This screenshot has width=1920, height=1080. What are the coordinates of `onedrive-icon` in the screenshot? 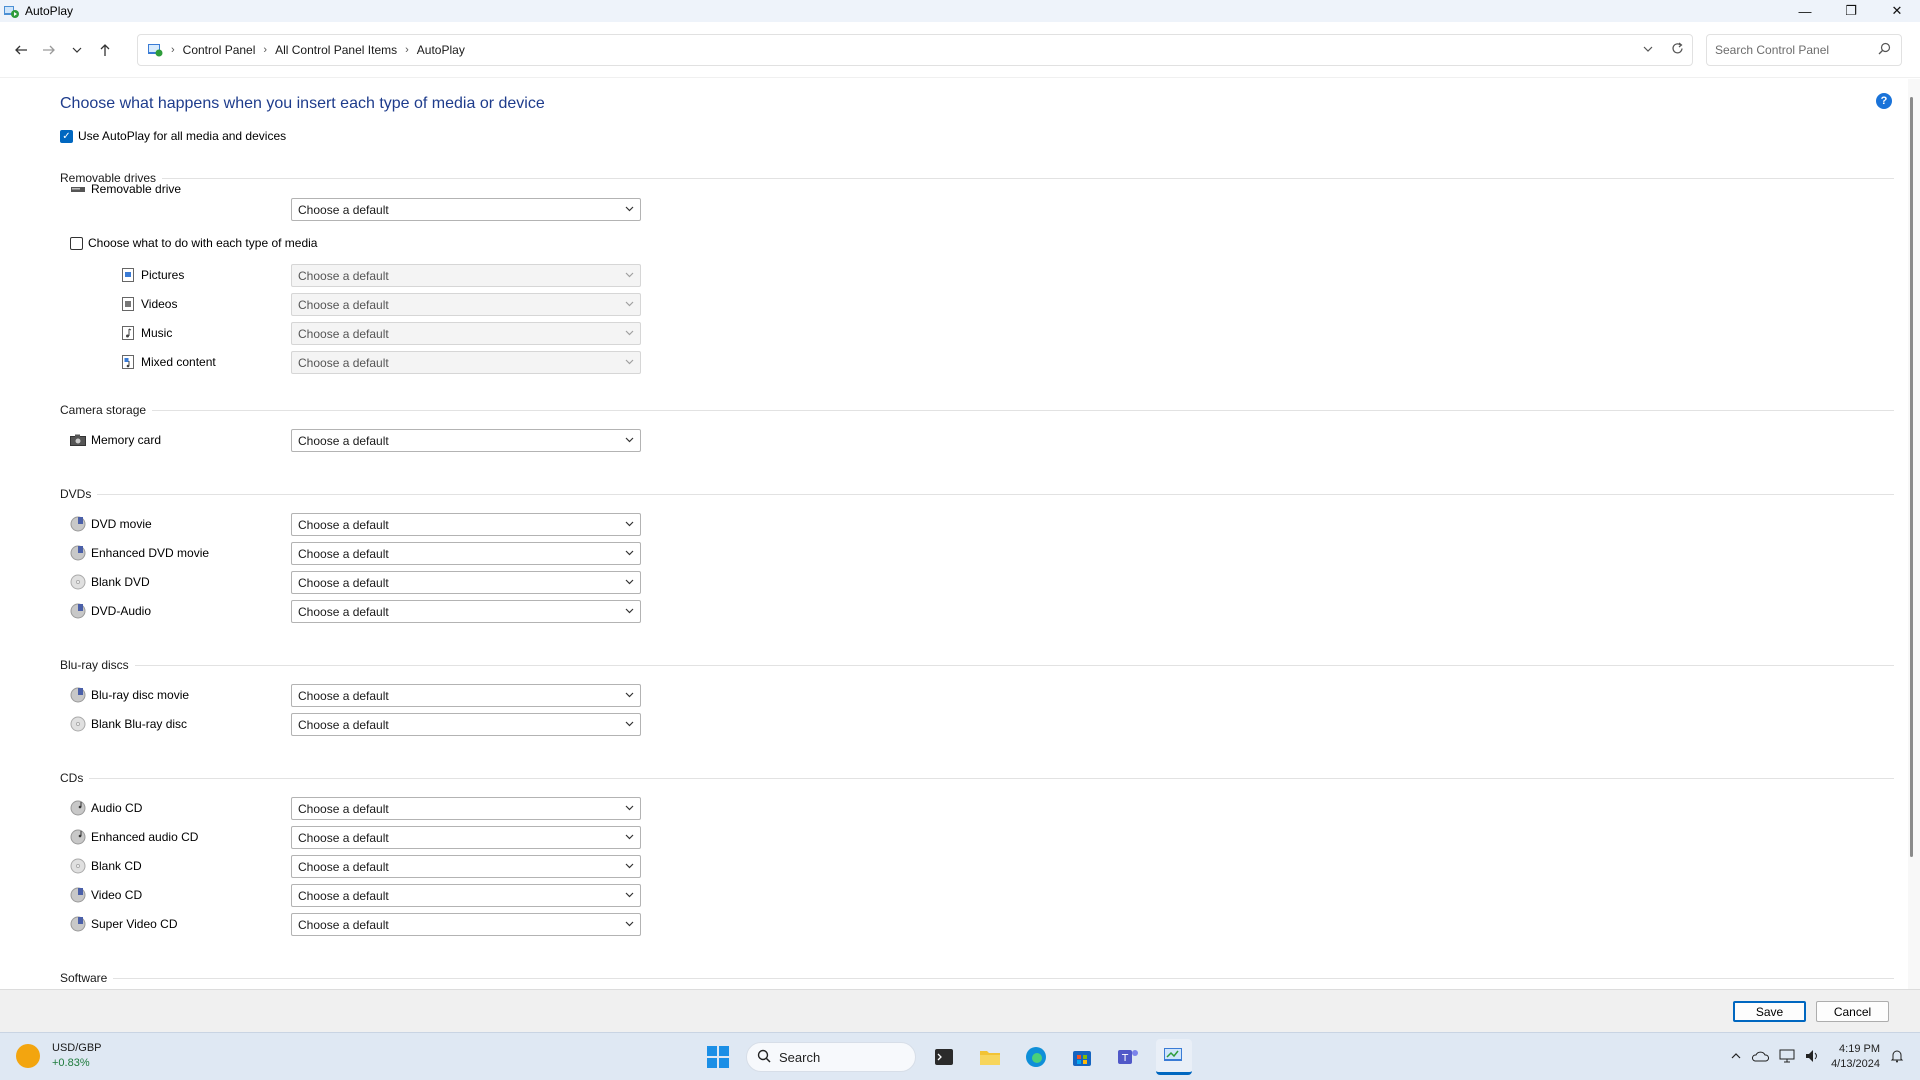 It's located at (1760, 1057).